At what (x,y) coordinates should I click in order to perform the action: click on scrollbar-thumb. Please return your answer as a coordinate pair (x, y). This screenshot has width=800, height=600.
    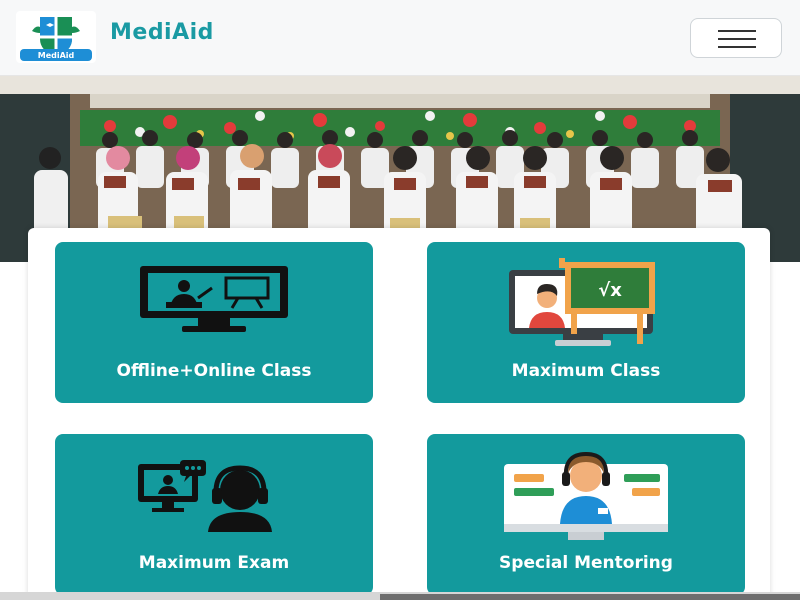
    Looking at the image, I should click on (590, 597).